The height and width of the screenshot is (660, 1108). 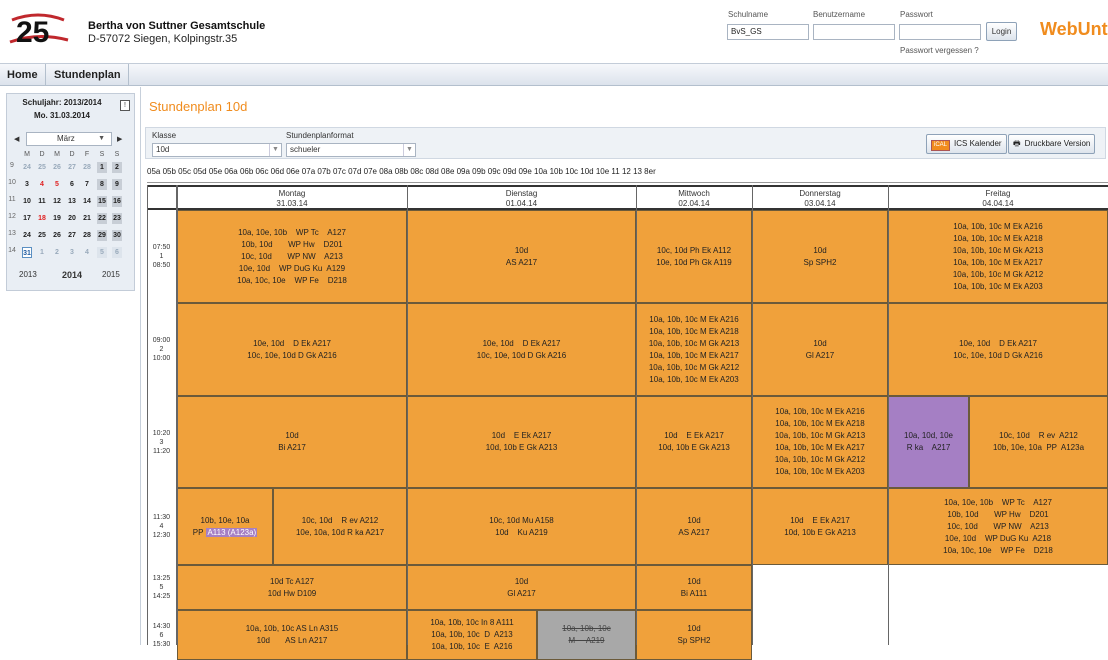 I want to click on schulname-input: BvS_GS, so click(x=768, y=32).